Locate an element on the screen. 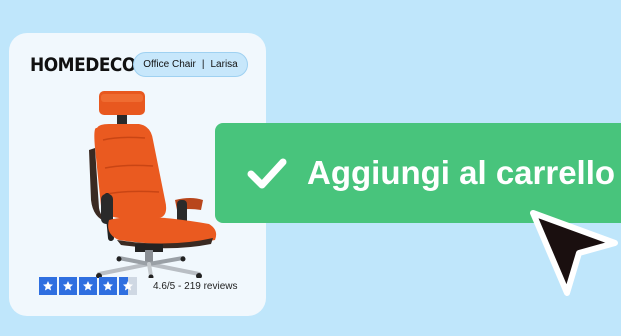  product-category: Office Chair is located at coordinates (169, 64).